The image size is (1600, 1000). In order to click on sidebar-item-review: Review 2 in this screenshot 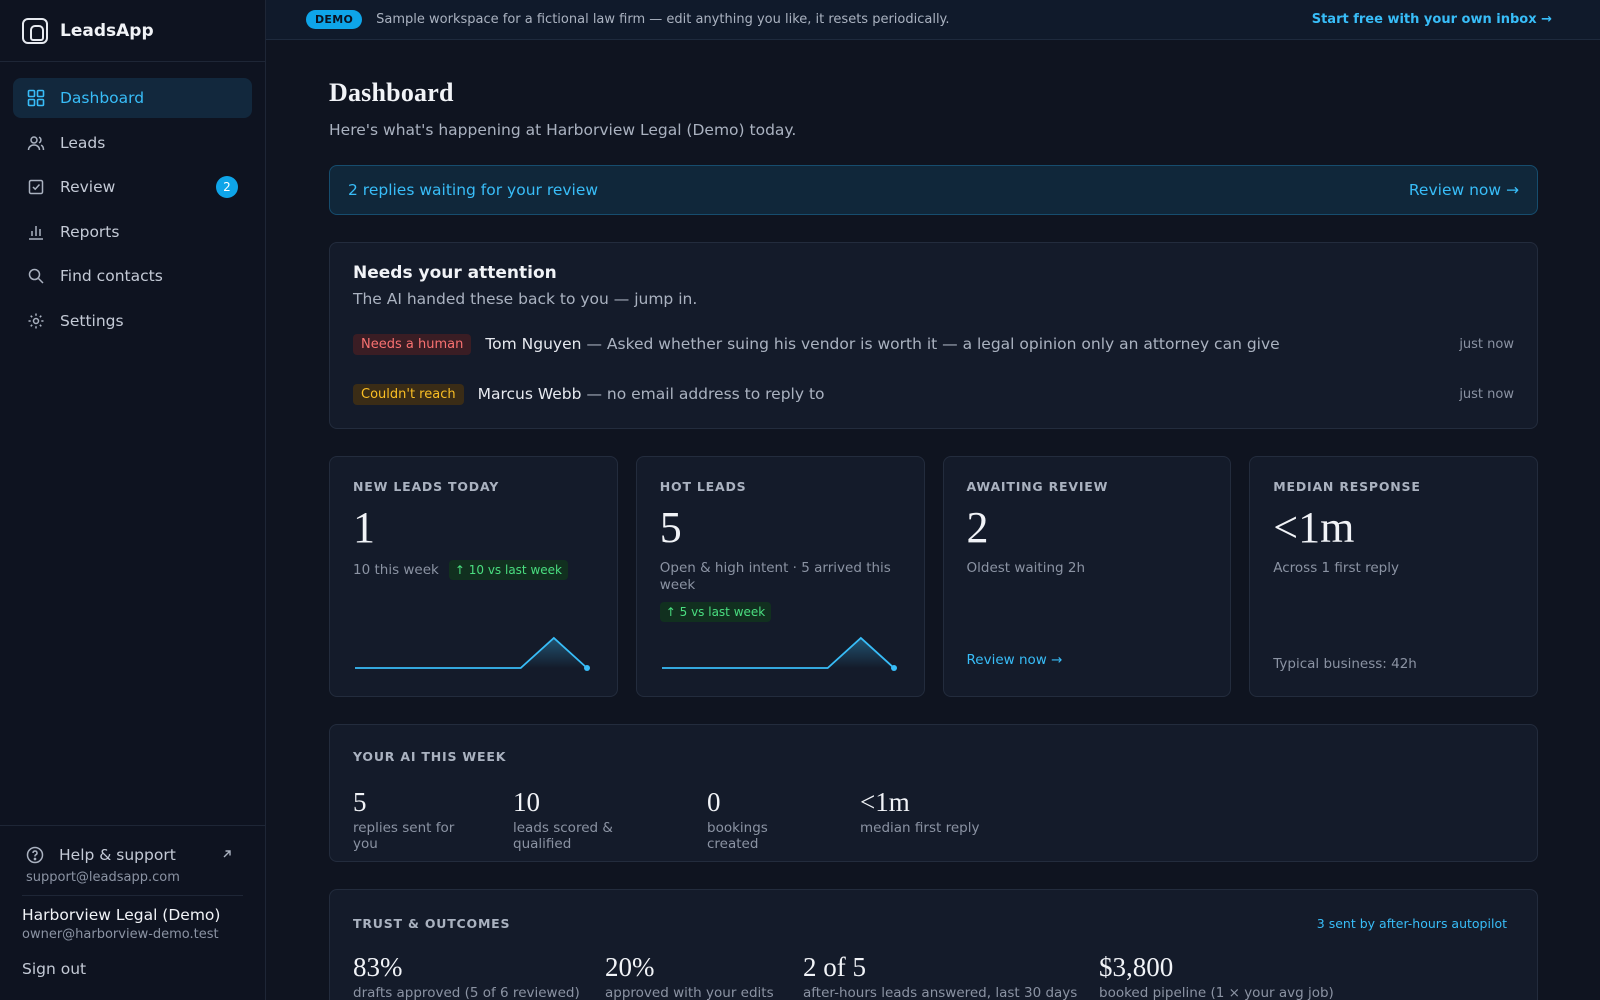, I will do `click(132, 187)`.